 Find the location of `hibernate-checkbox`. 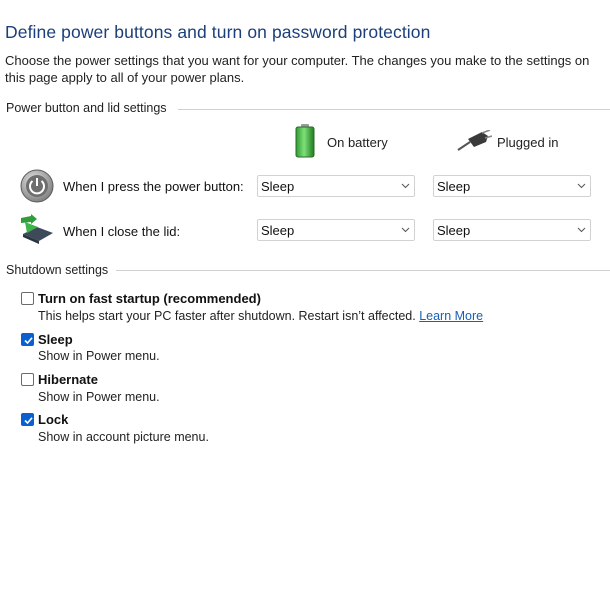

hibernate-checkbox is located at coordinates (27, 379).